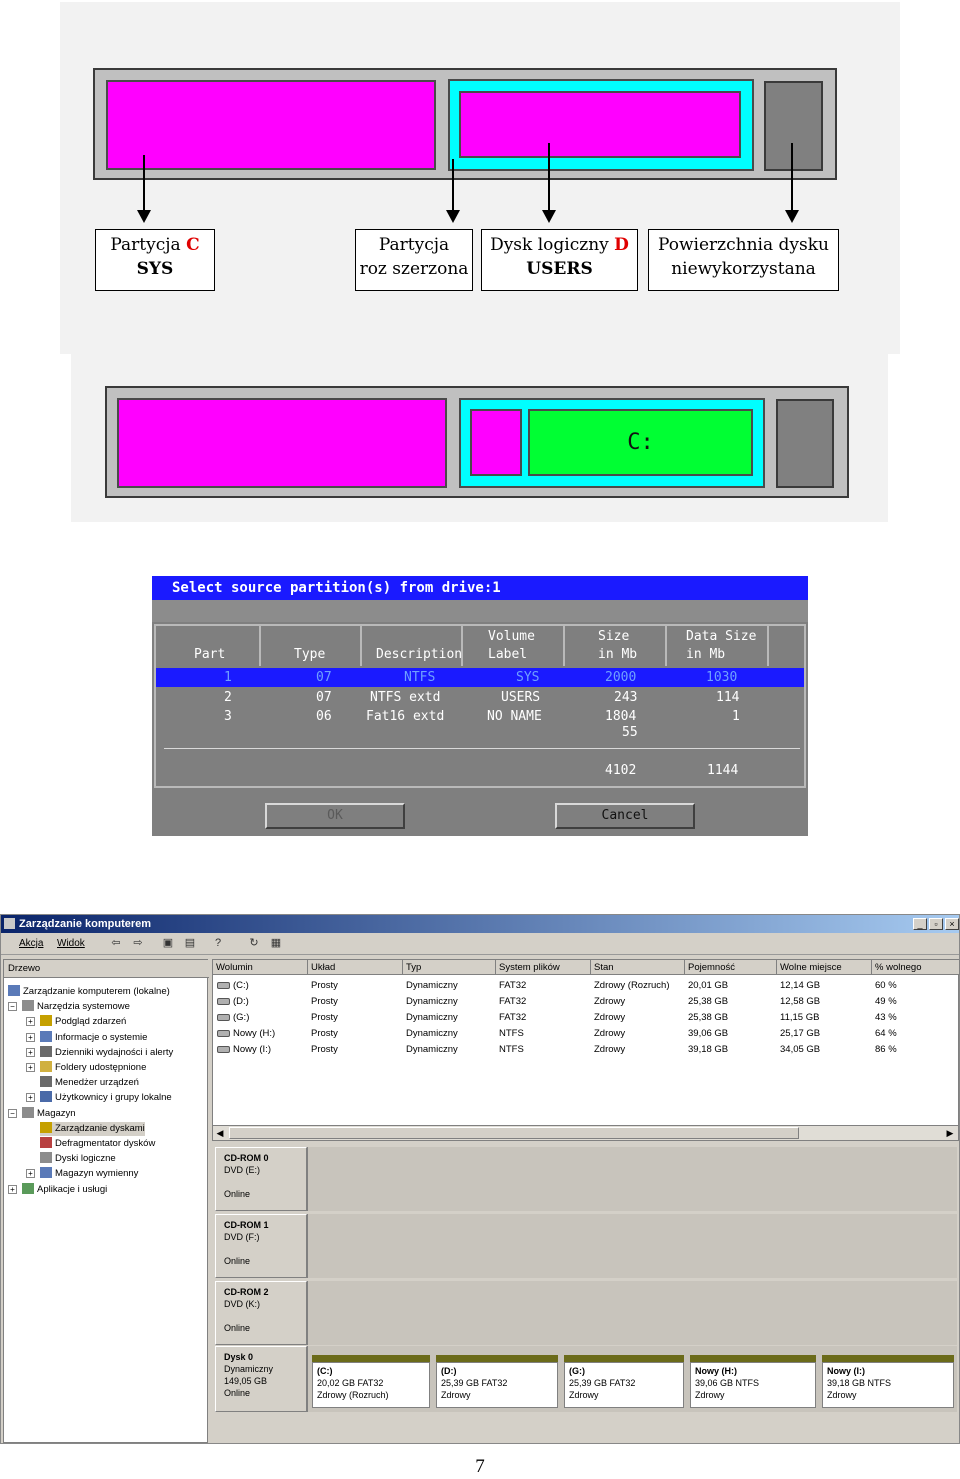  What do you see at coordinates (71, 944) in the screenshot?
I see `menu-widok: Widok` at bounding box center [71, 944].